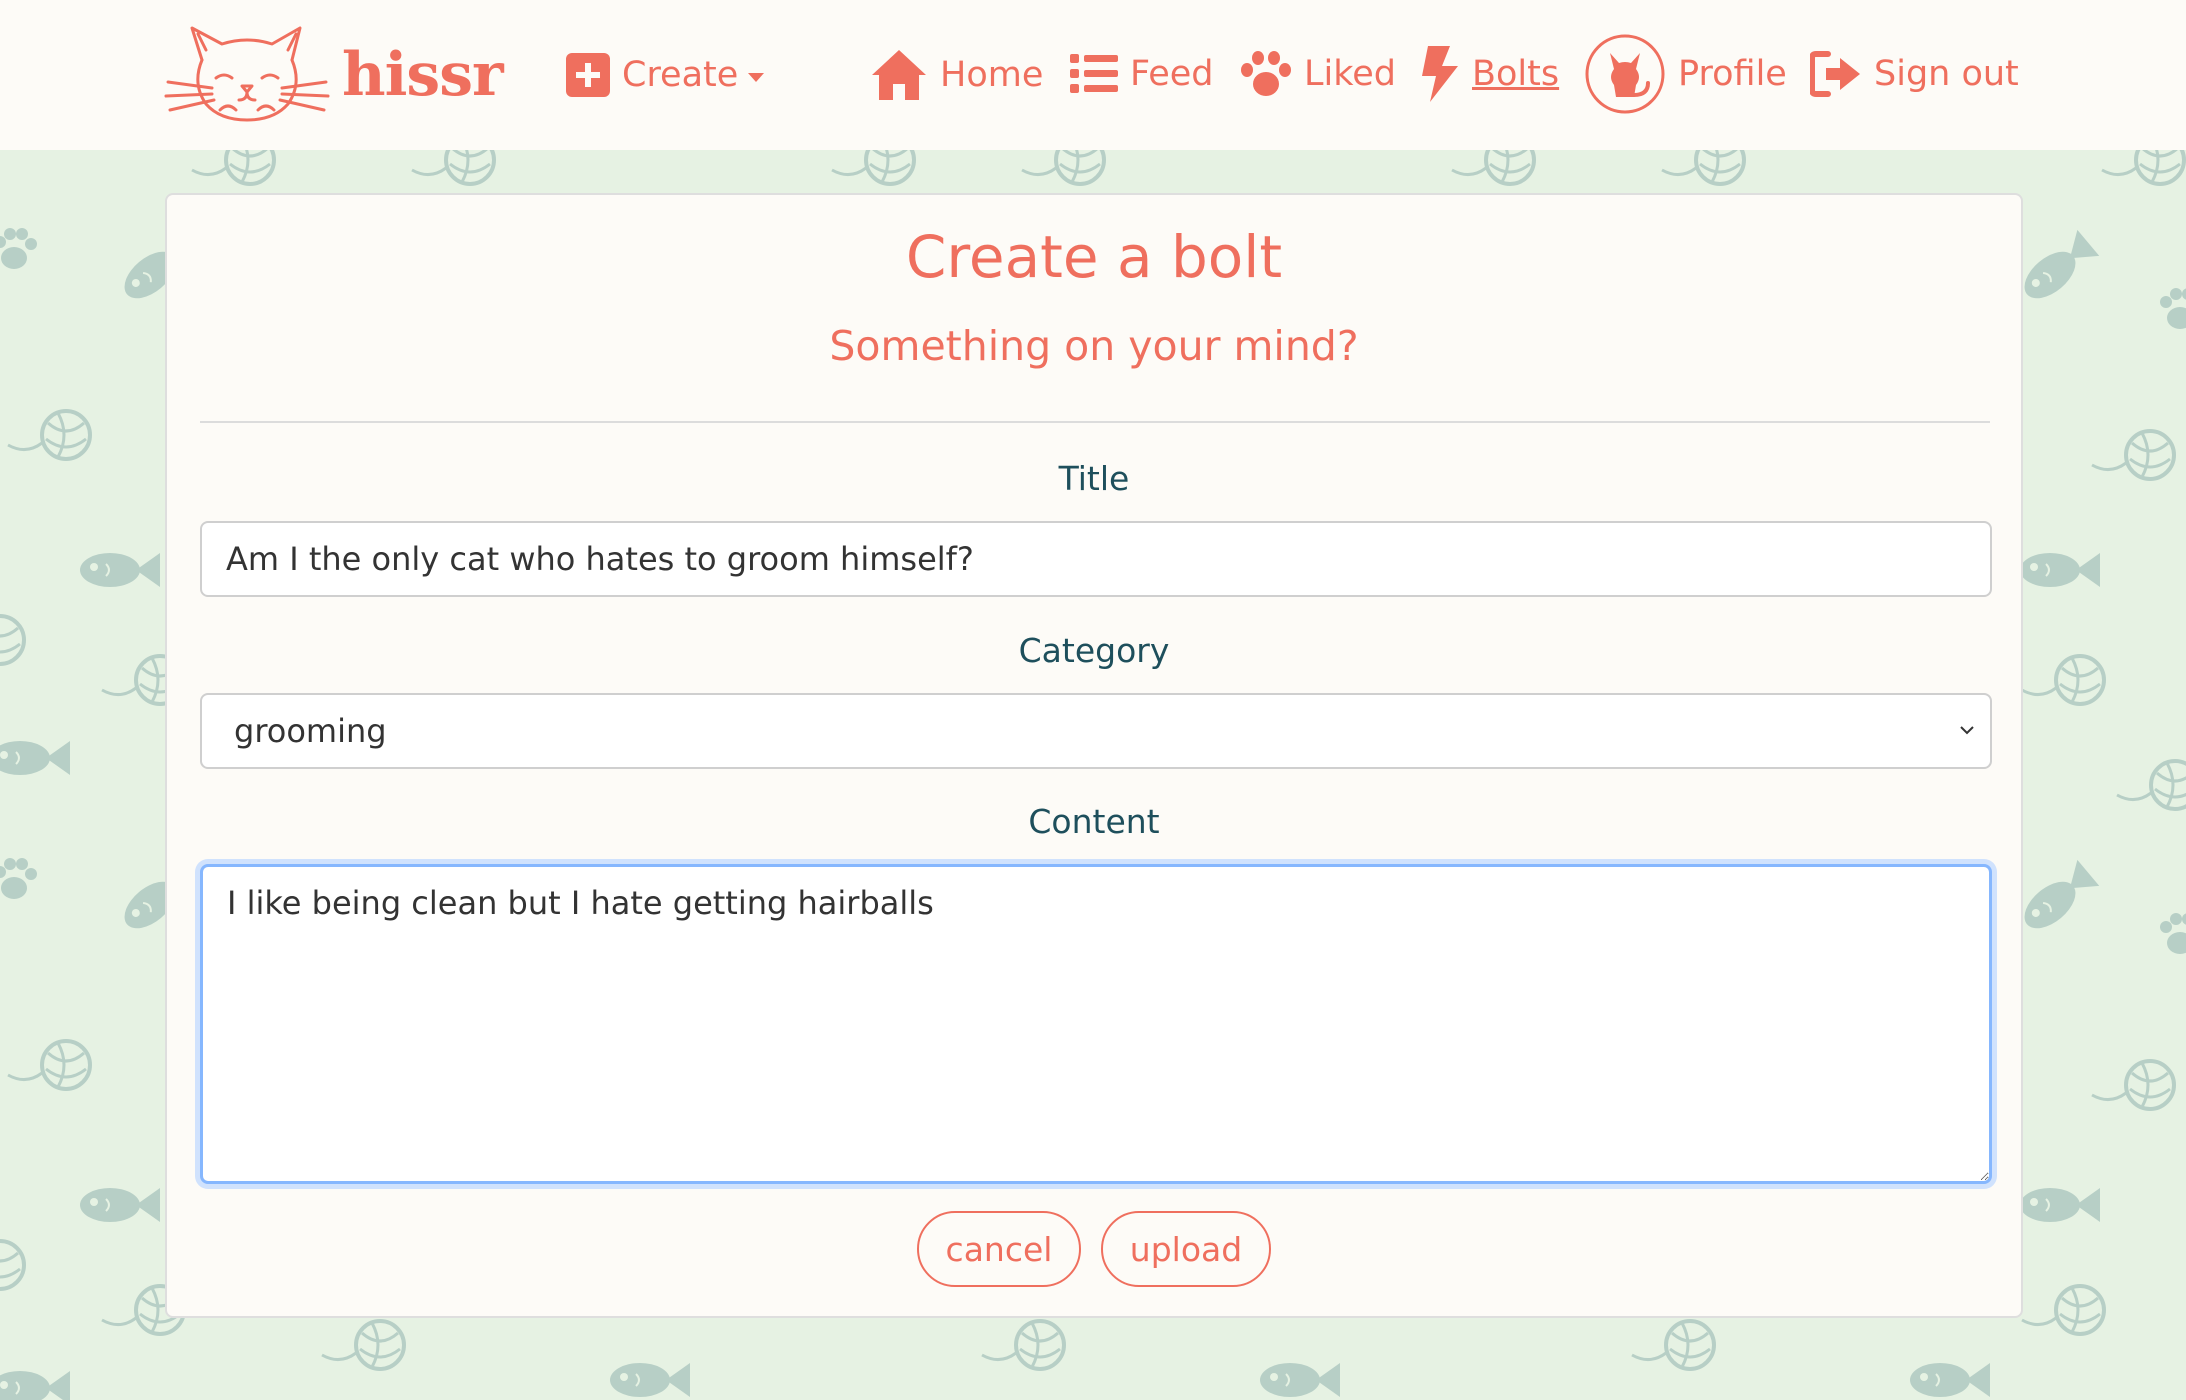  What do you see at coordinates (899, 75) in the screenshot?
I see `home-icon` at bounding box center [899, 75].